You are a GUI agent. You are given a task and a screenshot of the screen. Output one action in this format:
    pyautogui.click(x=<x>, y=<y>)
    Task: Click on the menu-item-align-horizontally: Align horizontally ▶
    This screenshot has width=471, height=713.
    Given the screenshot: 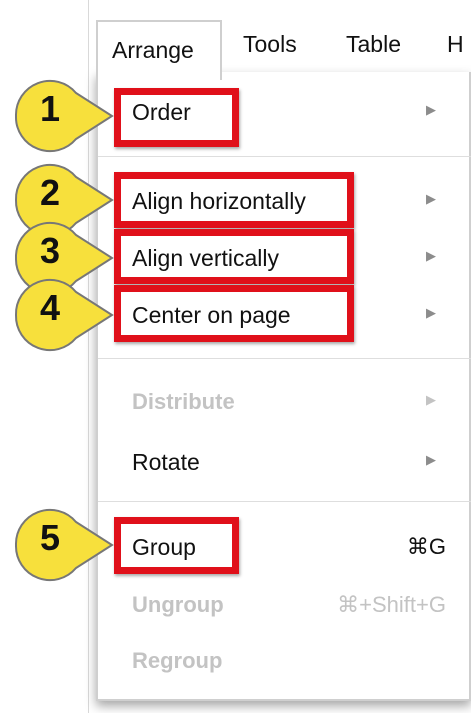 What is the action you would take?
    pyautogui.click(x=284, y=200)
    